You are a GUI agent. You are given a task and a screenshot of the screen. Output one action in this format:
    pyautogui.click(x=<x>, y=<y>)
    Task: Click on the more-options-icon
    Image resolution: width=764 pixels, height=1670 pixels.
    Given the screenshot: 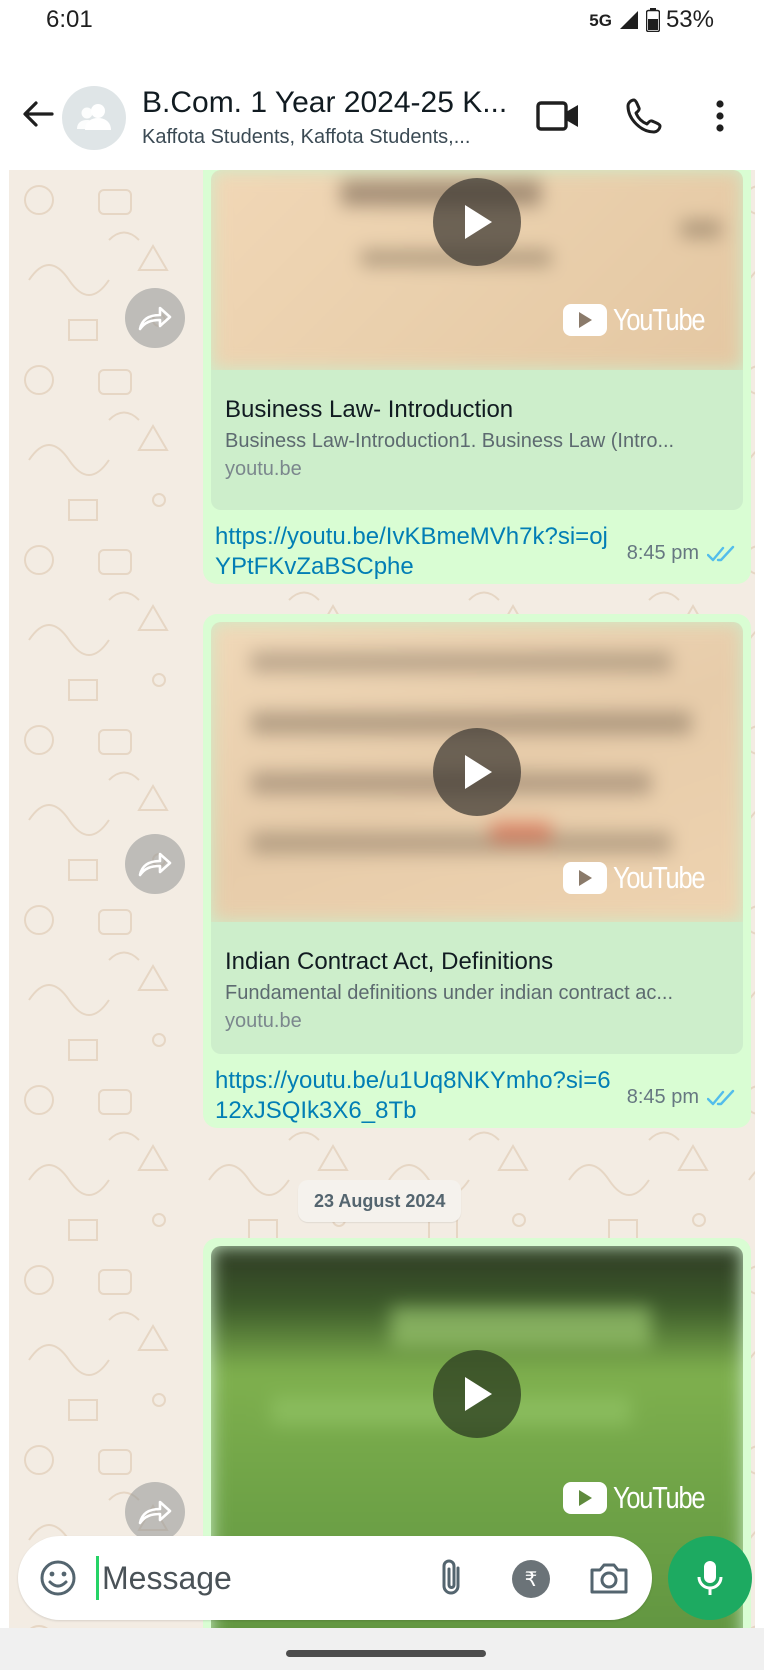 What is the action you would take?
    pyautogui.click(x=720, y=116)
    